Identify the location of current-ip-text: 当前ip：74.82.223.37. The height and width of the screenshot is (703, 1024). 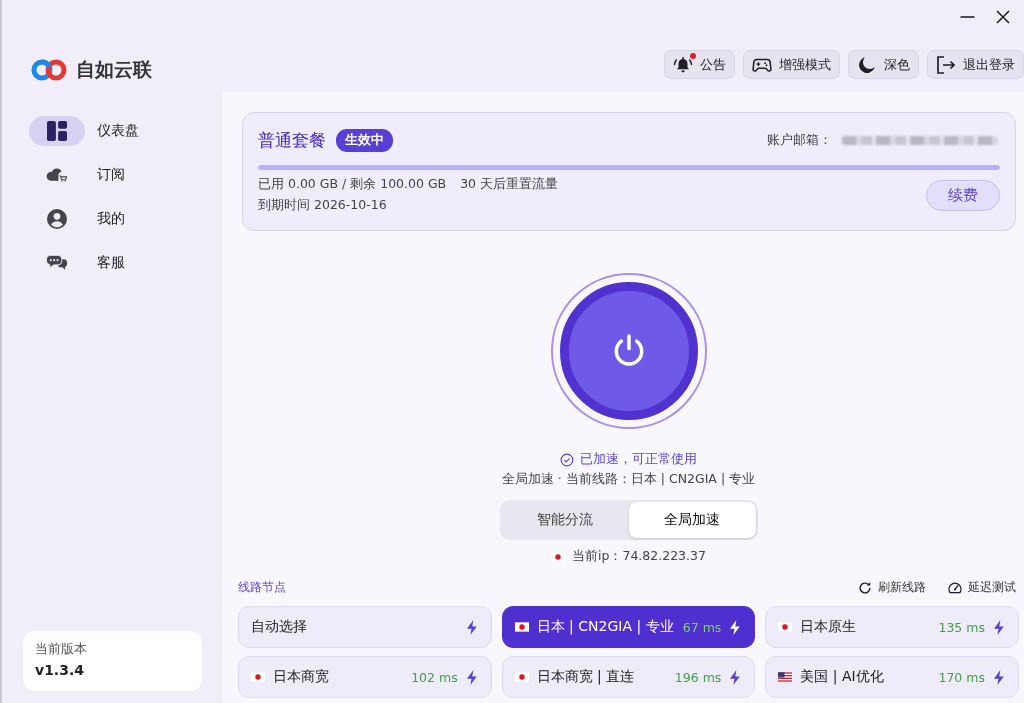
(639, 556).